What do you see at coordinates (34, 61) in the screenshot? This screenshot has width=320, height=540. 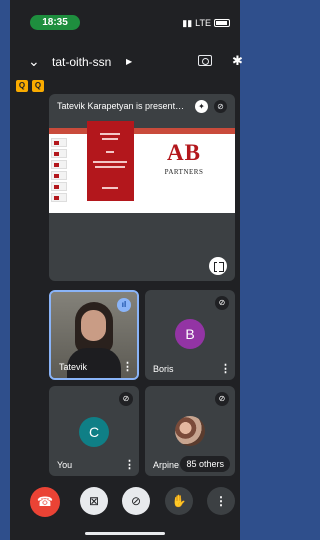 I see `collapse-chevron-icon: ⌄` at bounding box center [34, 61].